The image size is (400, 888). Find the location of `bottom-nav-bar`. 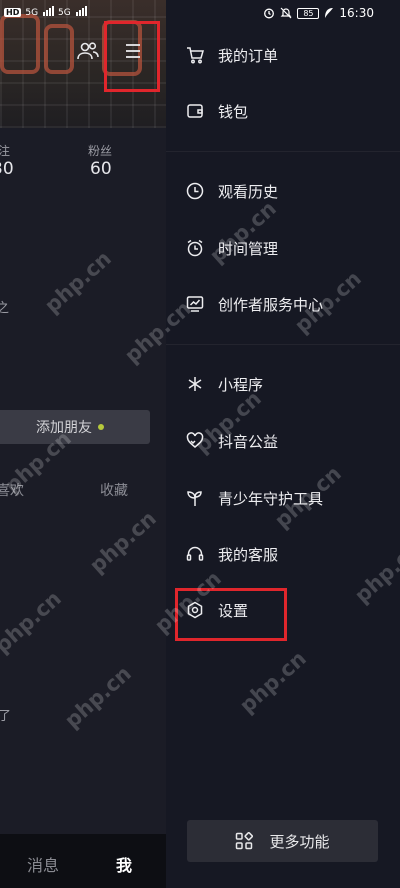

bottom-nav-bar is located at coordinates (83, 861).